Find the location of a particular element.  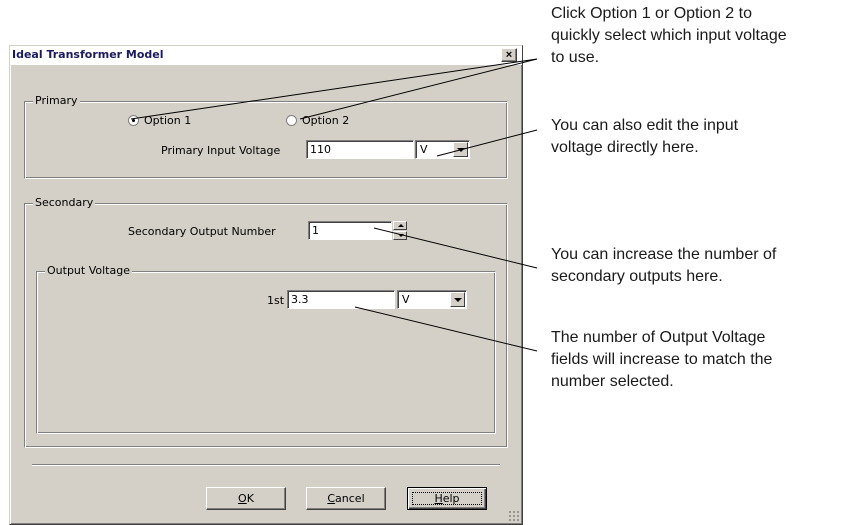

callout-line: secondary outputs here. is located at coordinates (637, 276).